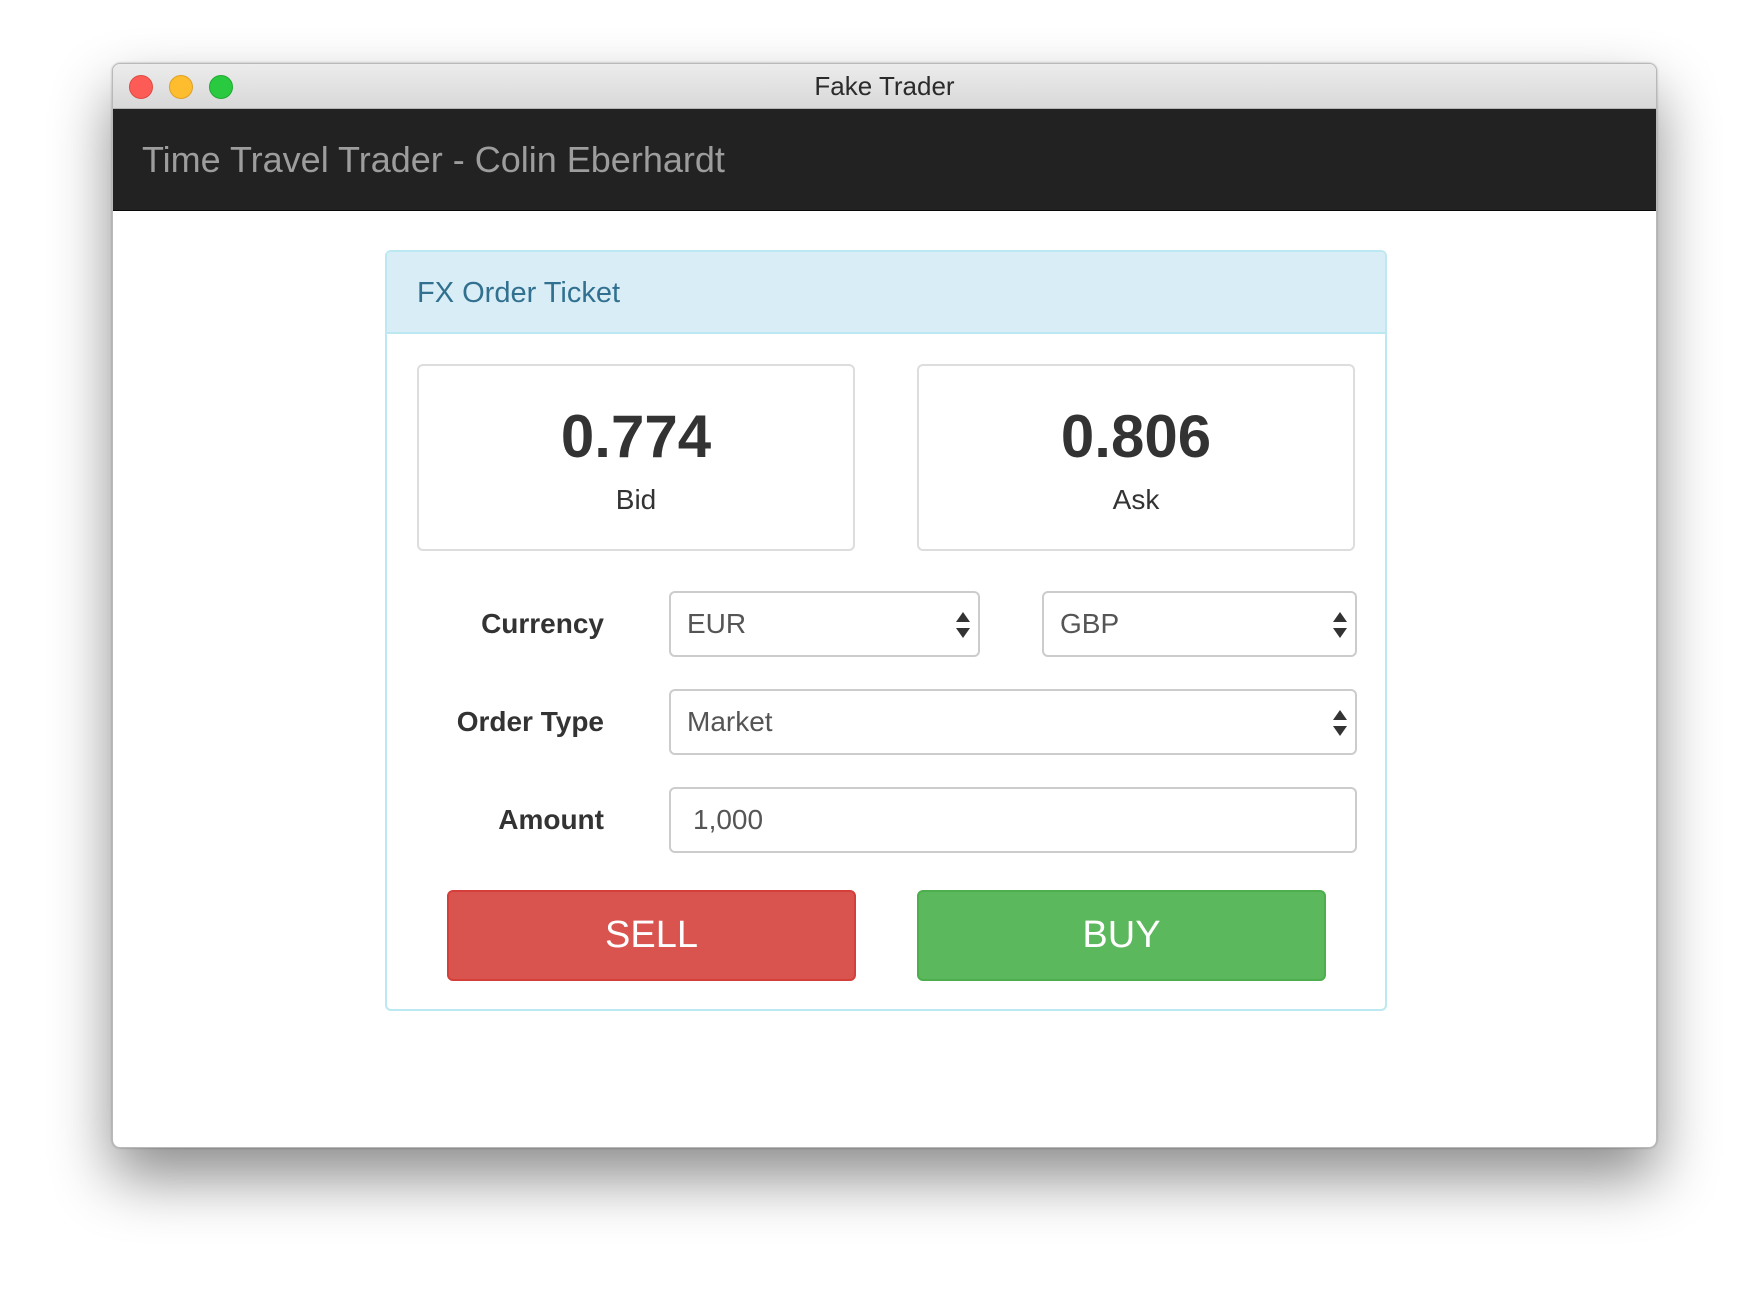 The image size is (1764, 1304). Describe the element at coordinates (884, 160) in the screenshot. I see `navbar: Time Travel Trader - Colin Eberhardt` at that location.